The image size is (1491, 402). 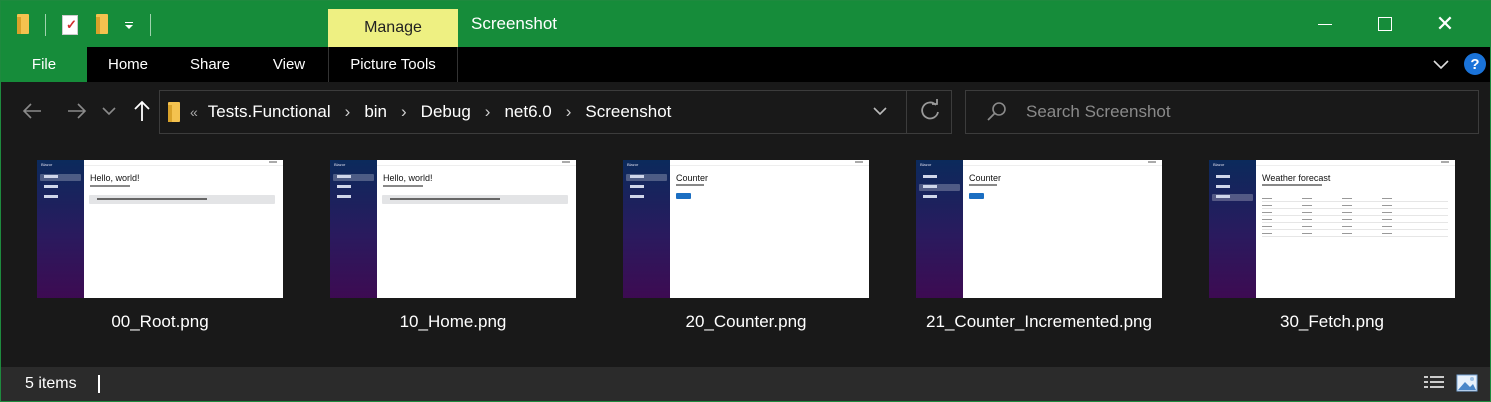 I want to click on tab-file: File, so click(x=44, y=64).